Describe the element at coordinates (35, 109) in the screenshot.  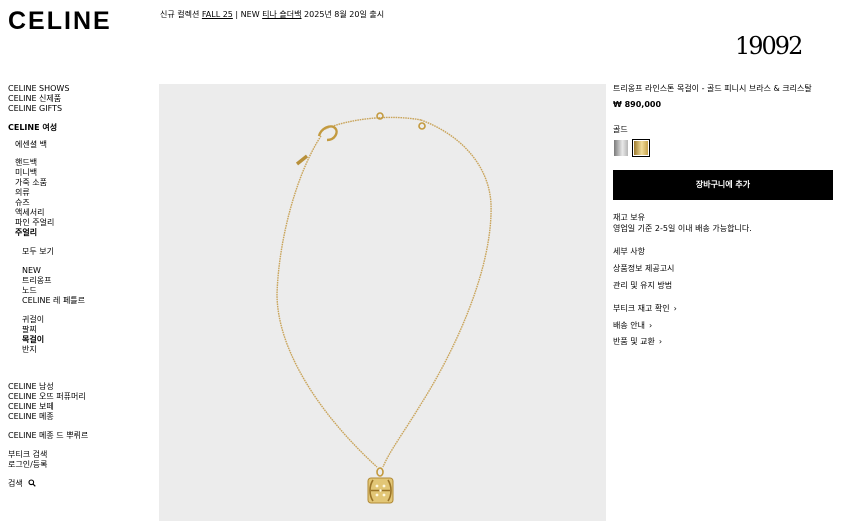
I see `nav-gifts: CELINE GIFTS` at that location.